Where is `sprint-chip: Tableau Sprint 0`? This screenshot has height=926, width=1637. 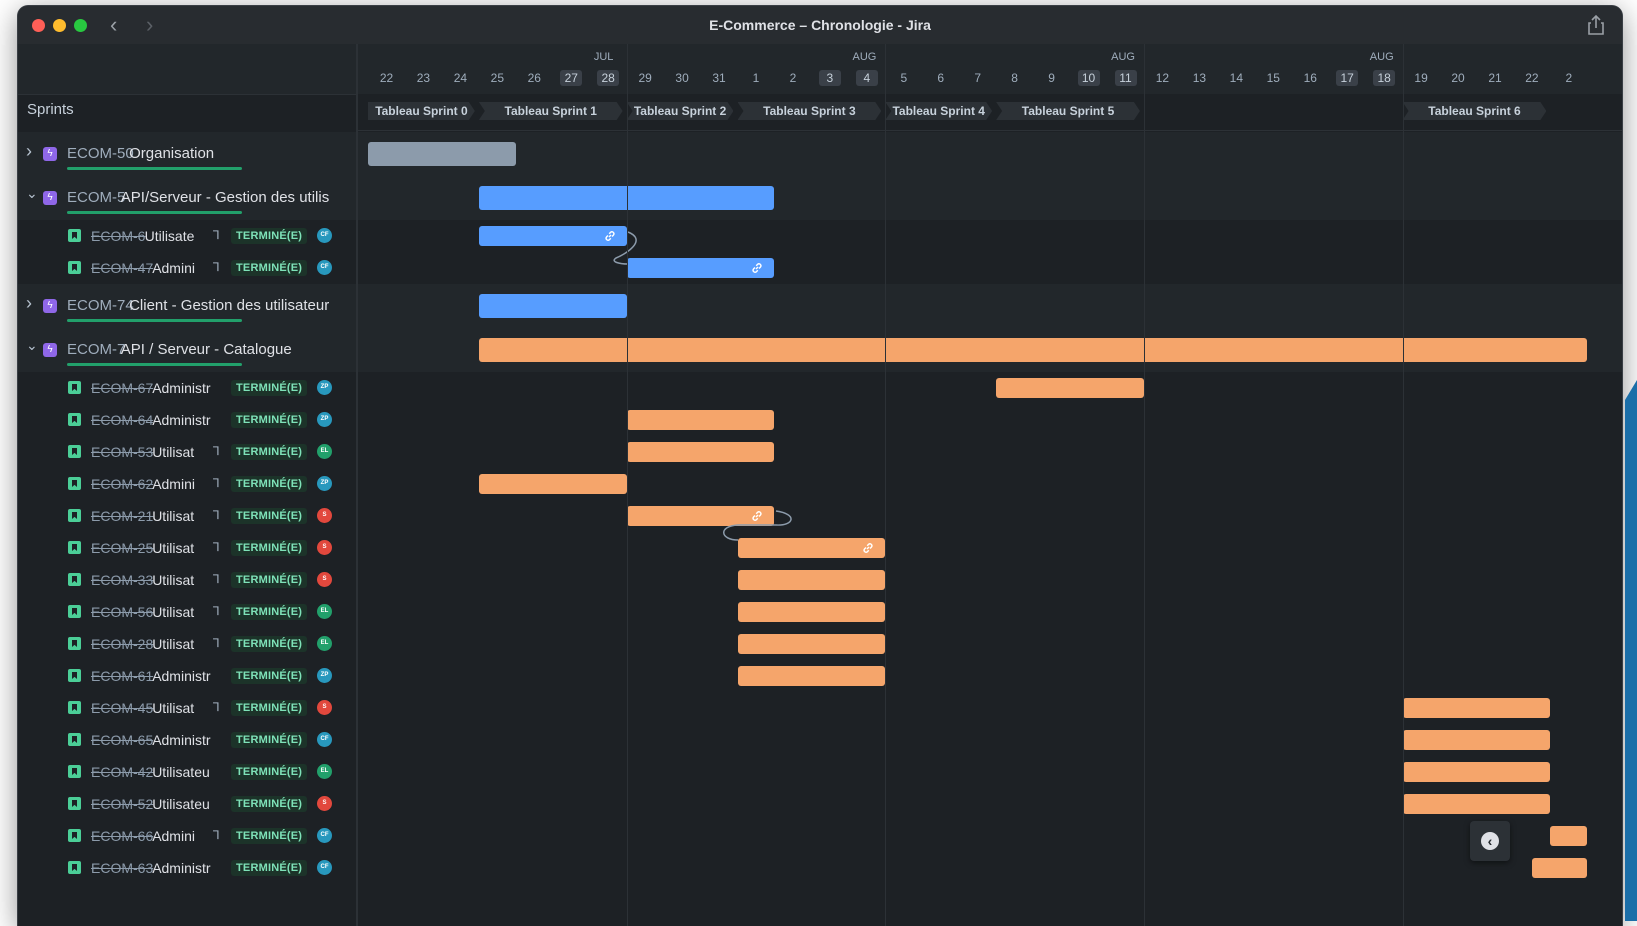 sprint-chip: Tableau Sprint 0 is located at coordinates (421, 111).